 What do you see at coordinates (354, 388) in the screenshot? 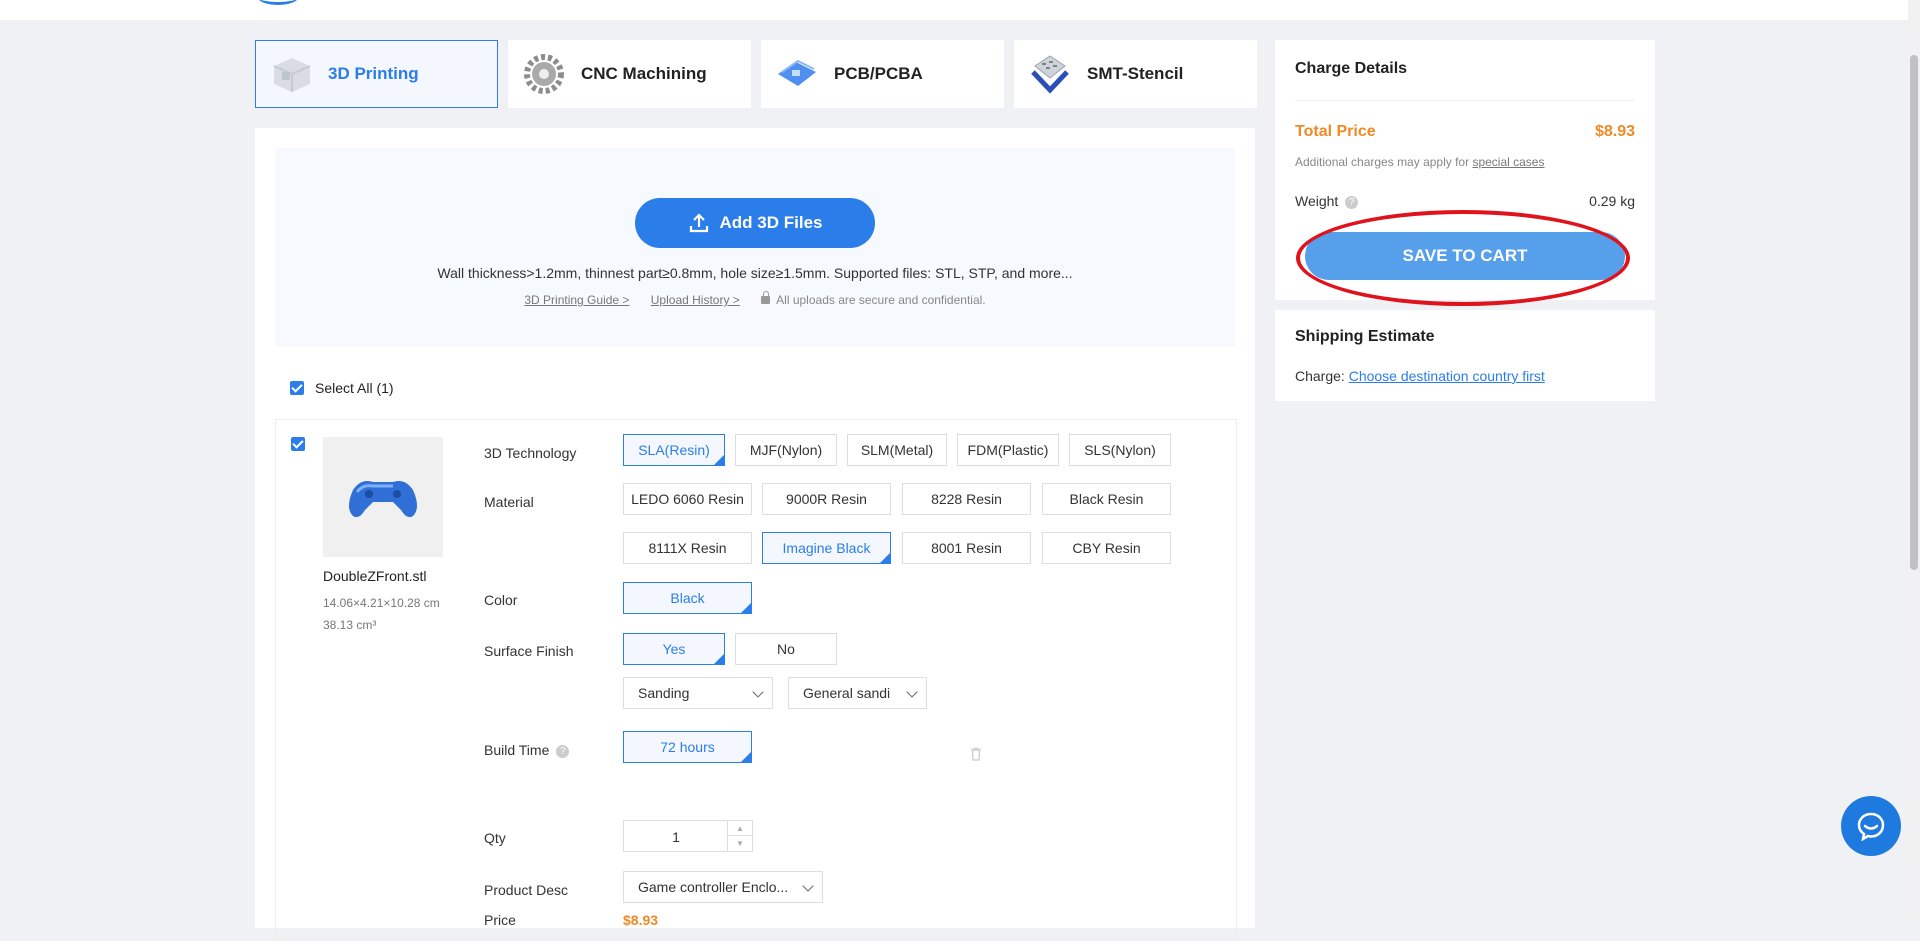
I see `select-all-label: Select All (1)` at bounding box center [354, 388].